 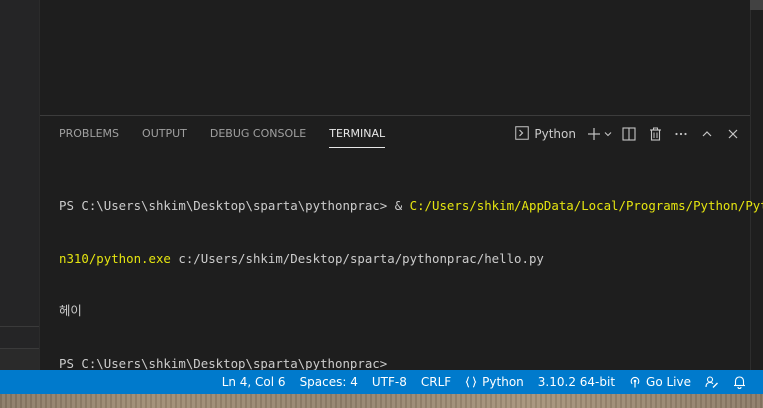 I want to click on encoding-label: UTF-8, so click(x=389, y=382).